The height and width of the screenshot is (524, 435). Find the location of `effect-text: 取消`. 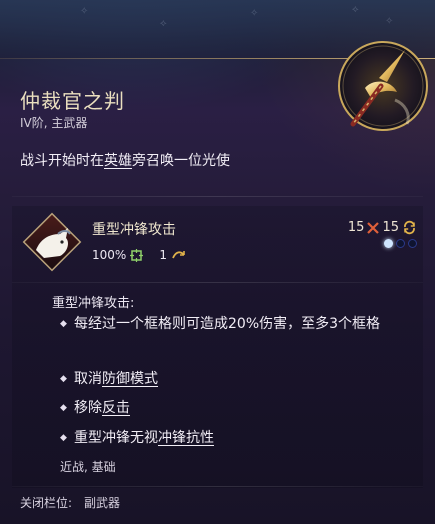

effect-text: 取消 is located at coordinates (88, 379).